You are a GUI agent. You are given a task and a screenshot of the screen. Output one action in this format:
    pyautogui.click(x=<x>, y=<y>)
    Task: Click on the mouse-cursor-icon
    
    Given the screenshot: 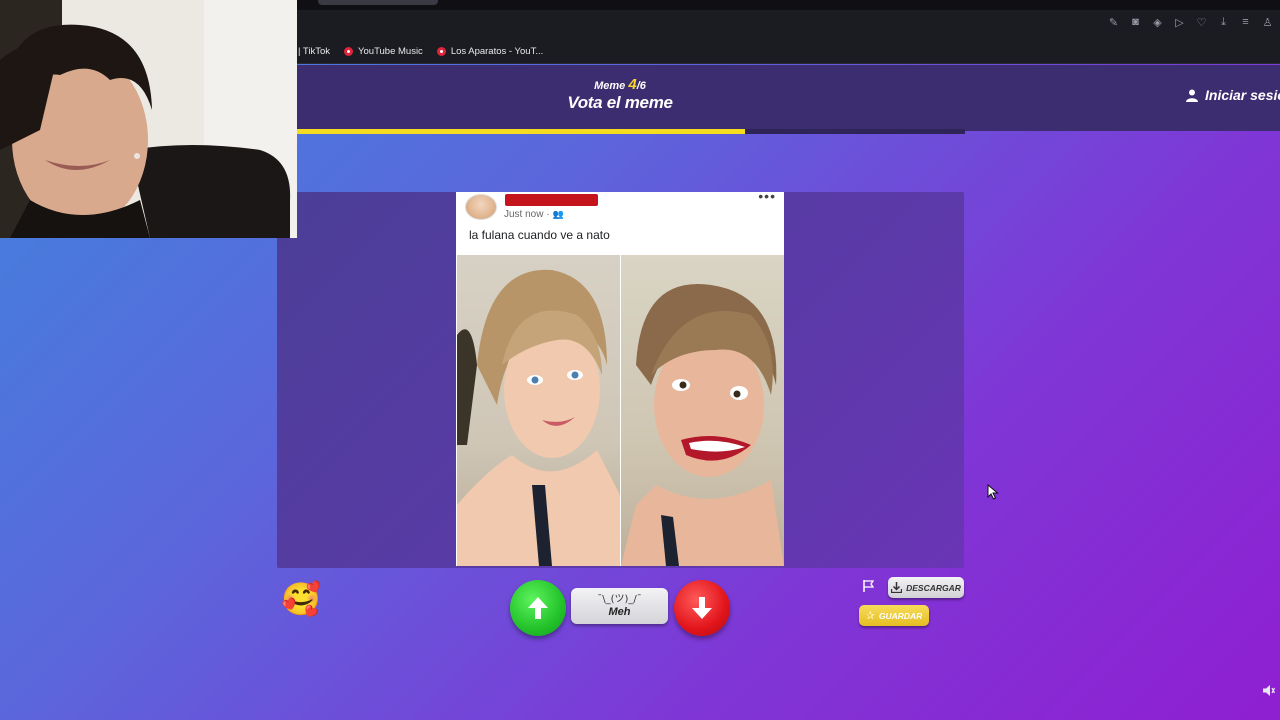 What is the action you would take?
    pyautogui.click(x=993, y=492)
    